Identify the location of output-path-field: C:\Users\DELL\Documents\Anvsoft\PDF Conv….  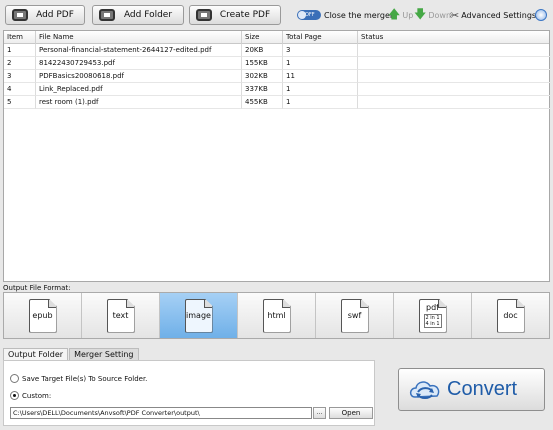
(161, 413).